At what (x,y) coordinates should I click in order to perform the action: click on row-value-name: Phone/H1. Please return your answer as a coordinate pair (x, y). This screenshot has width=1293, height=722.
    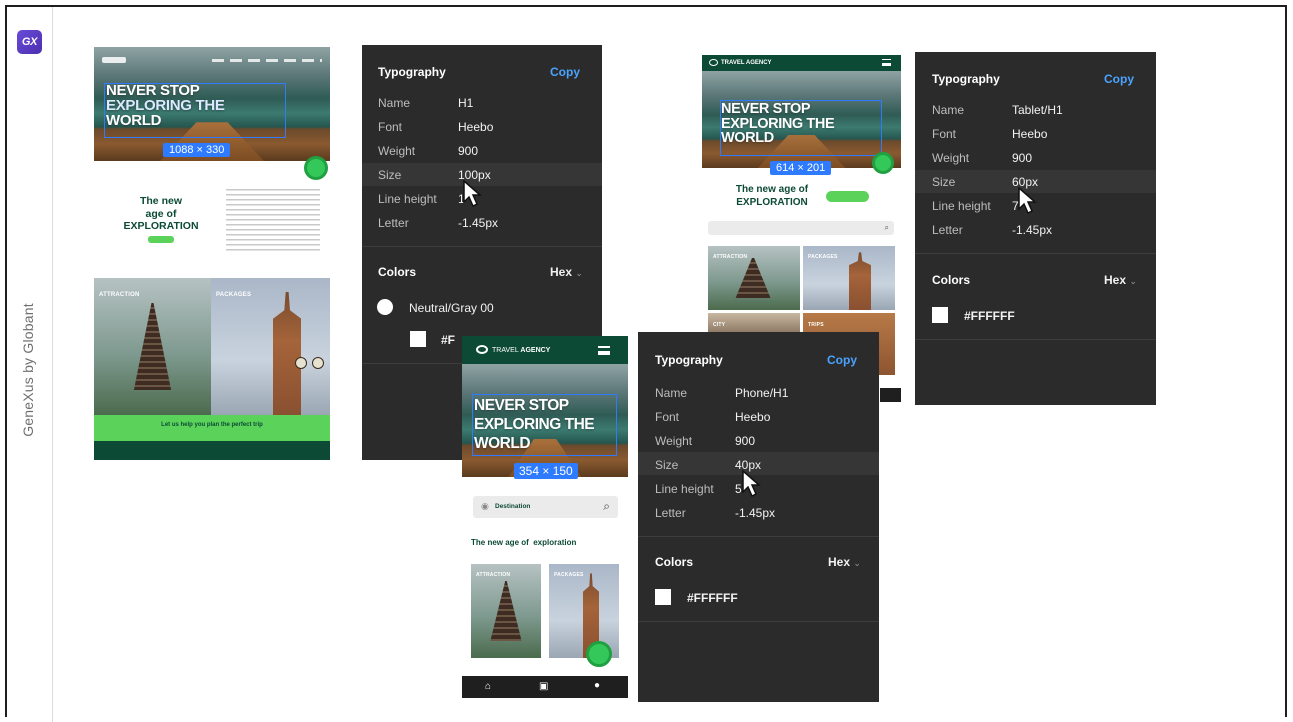
    Looking at the image, I should click on (761, 393).